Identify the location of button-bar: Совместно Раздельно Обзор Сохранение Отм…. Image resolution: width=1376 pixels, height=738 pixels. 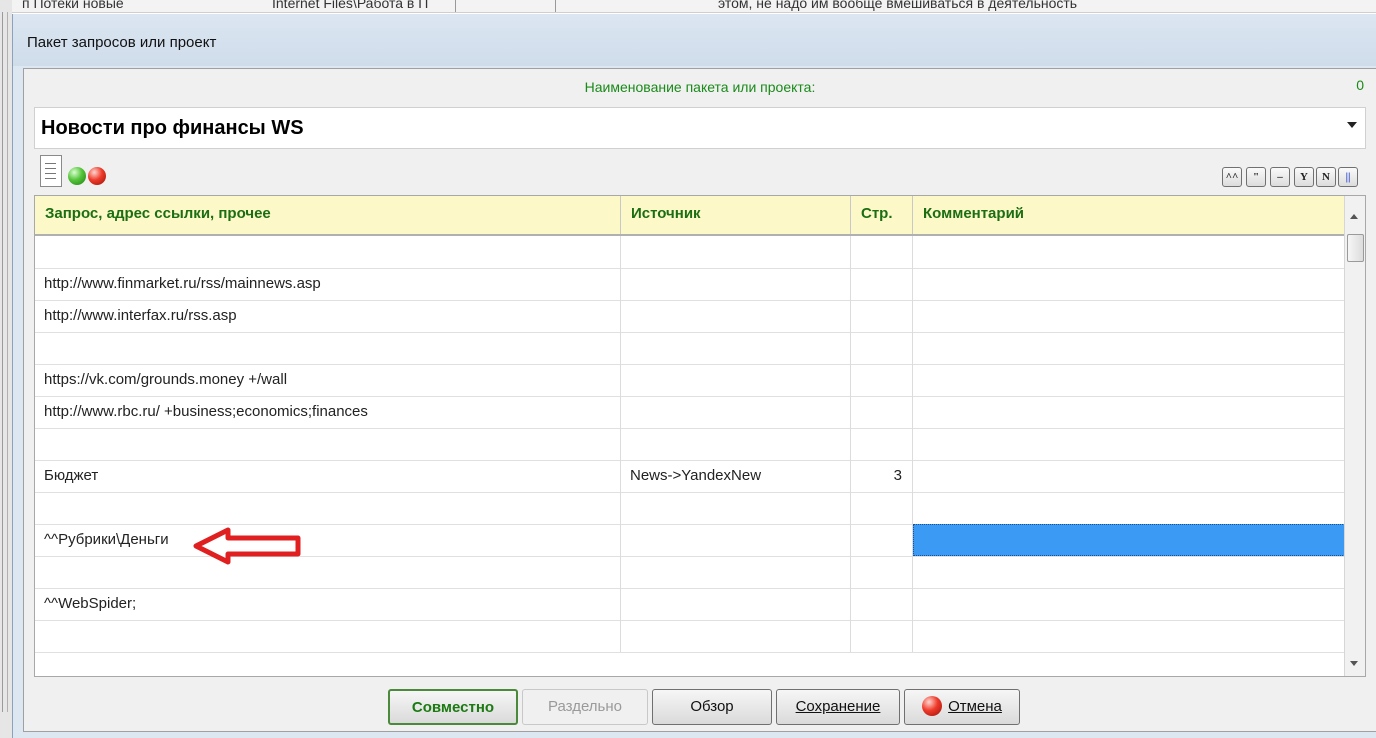
(700, 704).